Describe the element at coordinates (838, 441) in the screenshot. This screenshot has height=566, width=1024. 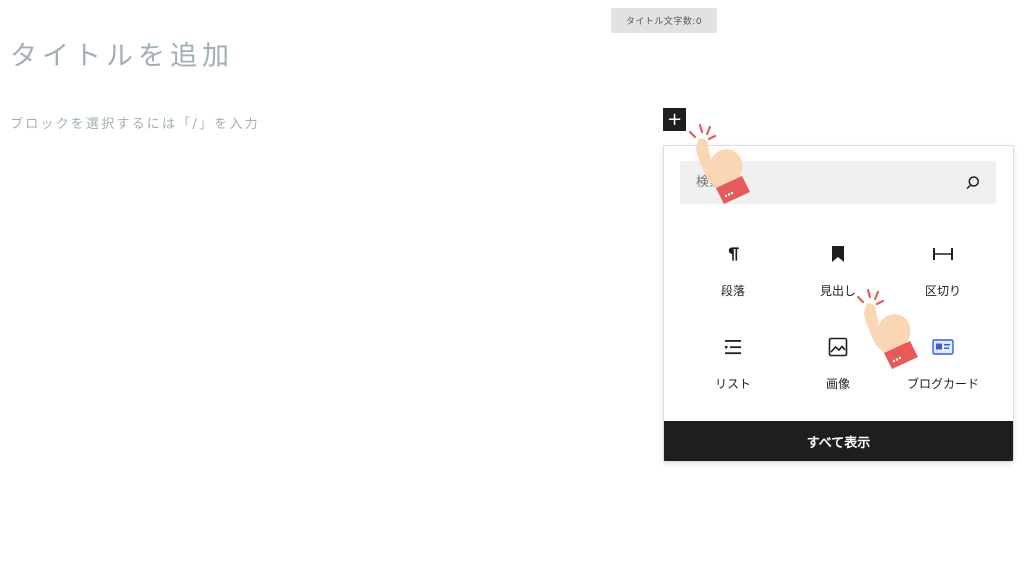
I see `show-all-button: すべて表示` at that location.